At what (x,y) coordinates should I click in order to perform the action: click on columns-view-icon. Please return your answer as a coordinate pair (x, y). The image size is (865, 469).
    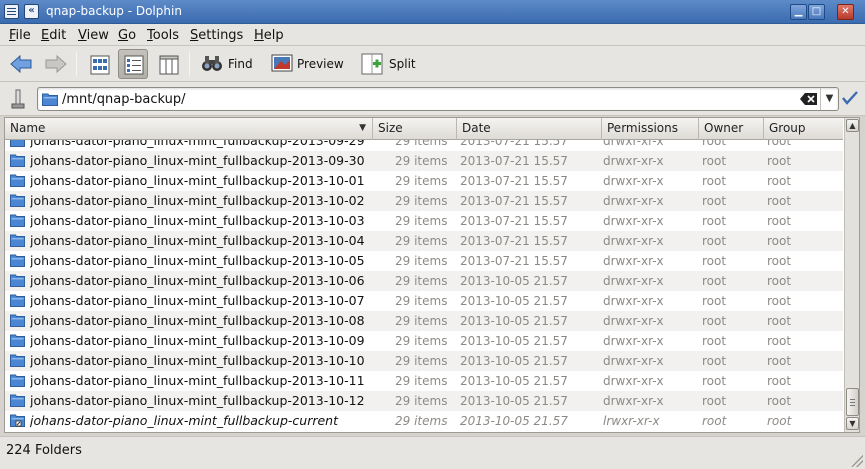
    Looking at the image, I should click on (169, 65).